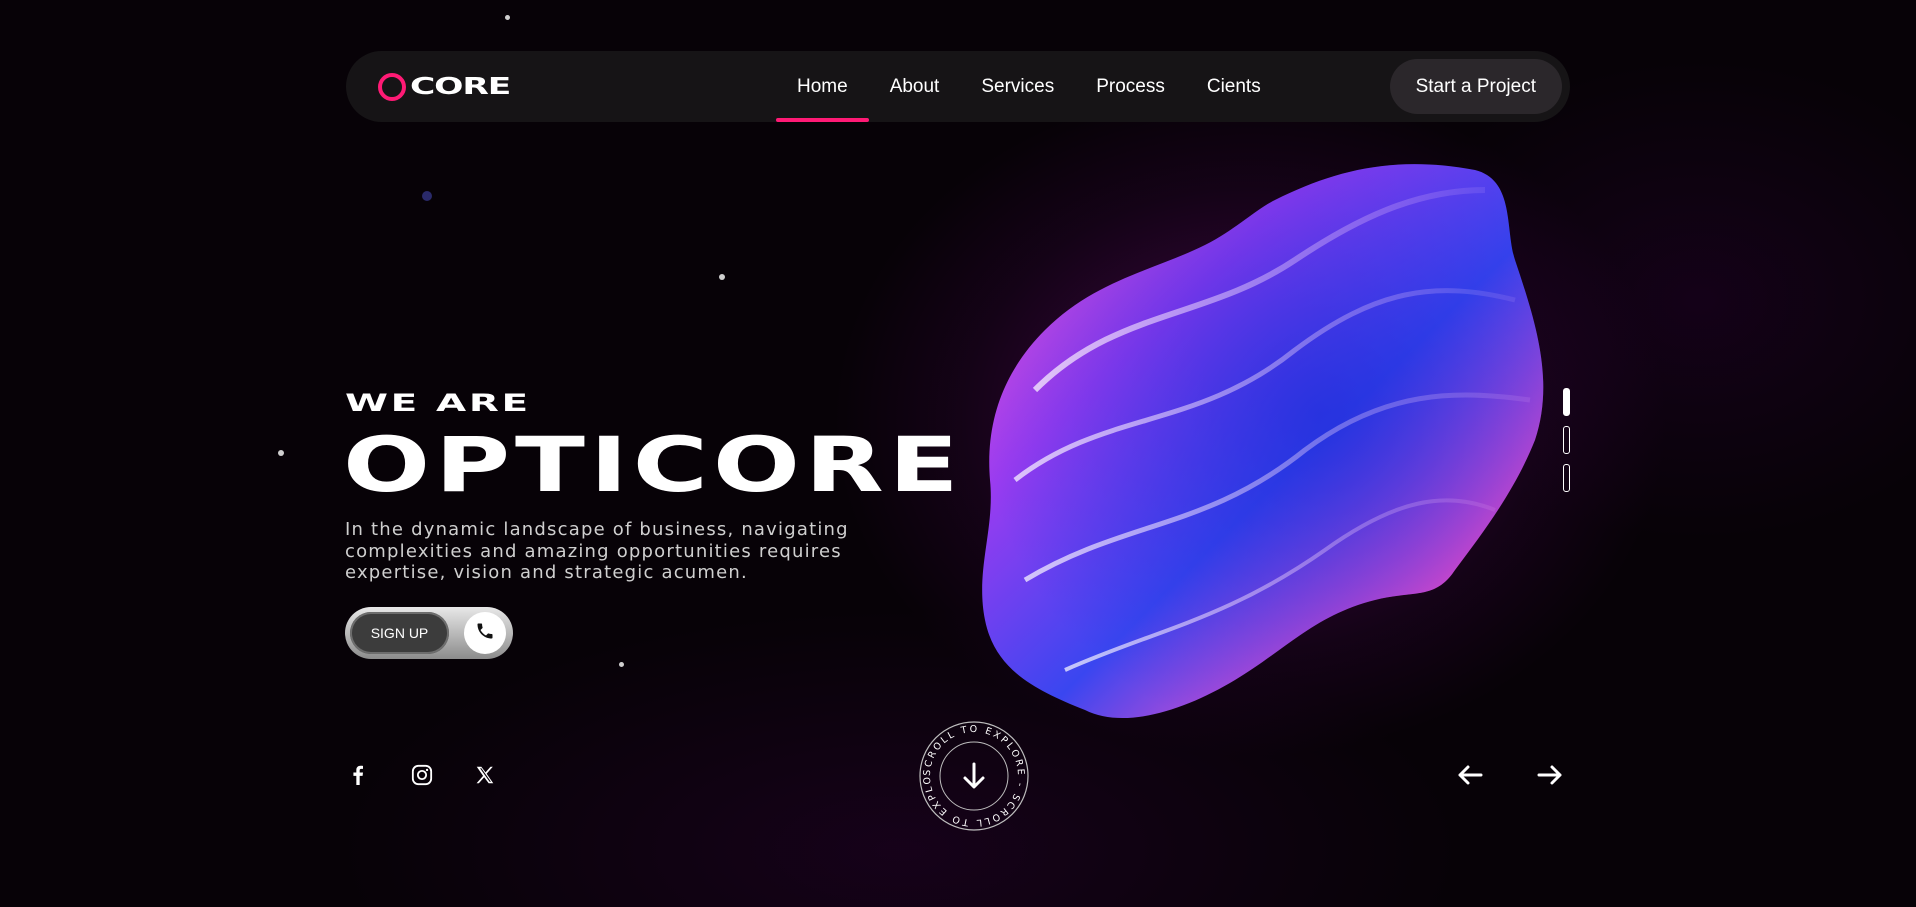 The image size is (1916, 907). Describe the element at coordinates (1475, 86) in the screenshot. I see `start-project-button: Start a Project` at that location.